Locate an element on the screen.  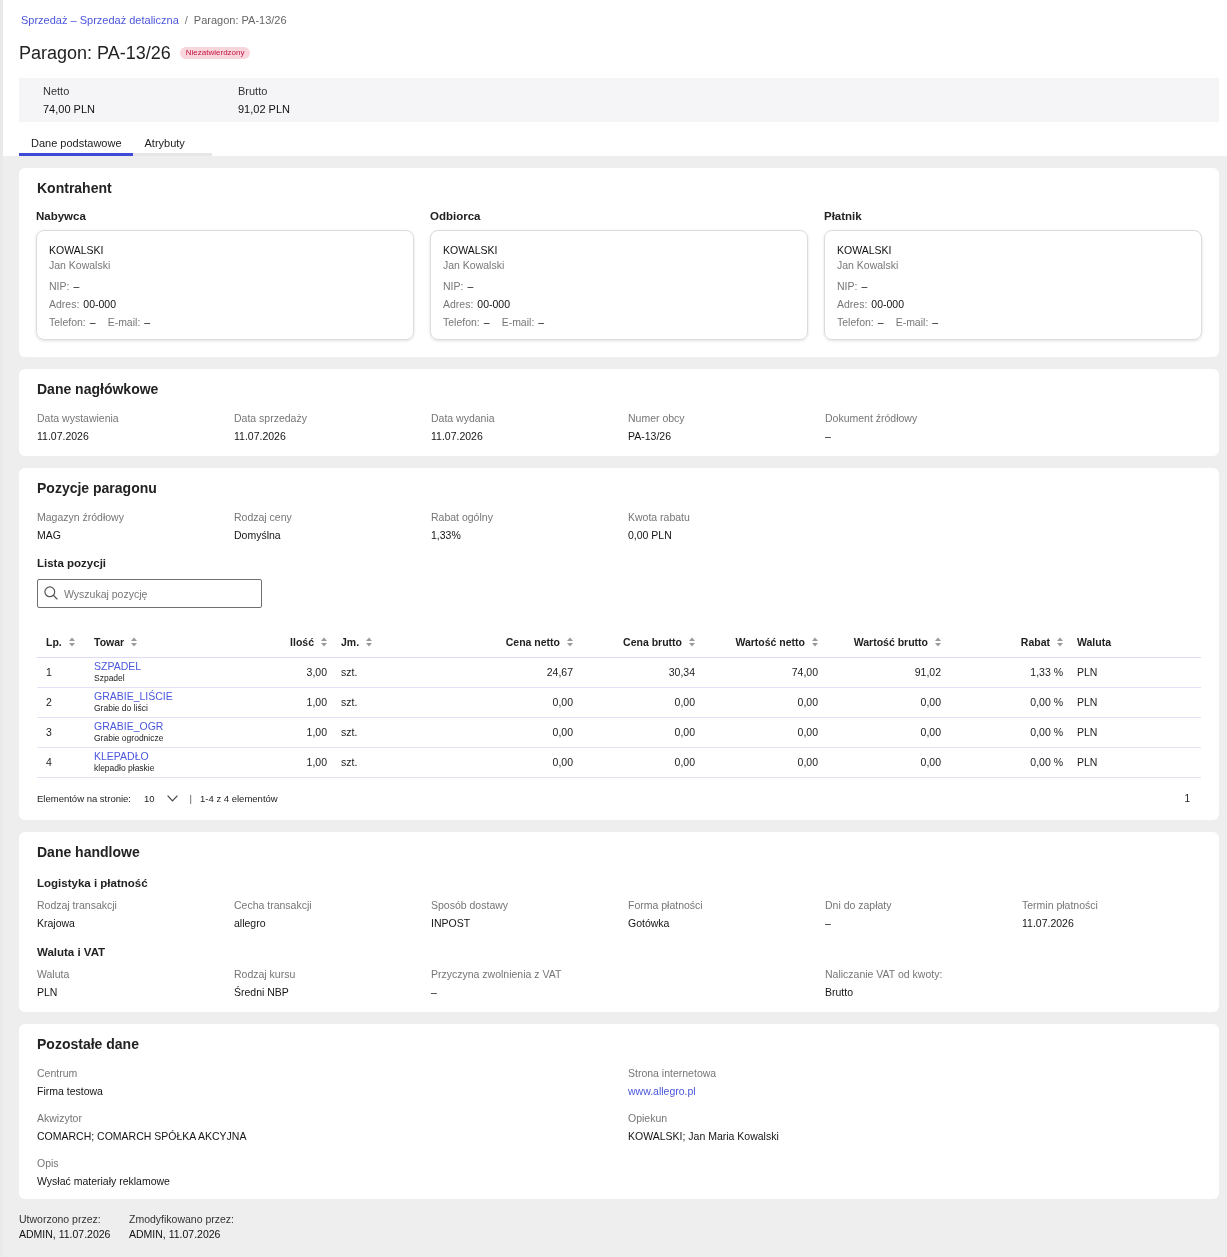
product-name: Grabie do liści is located at coordinates (121, 708).